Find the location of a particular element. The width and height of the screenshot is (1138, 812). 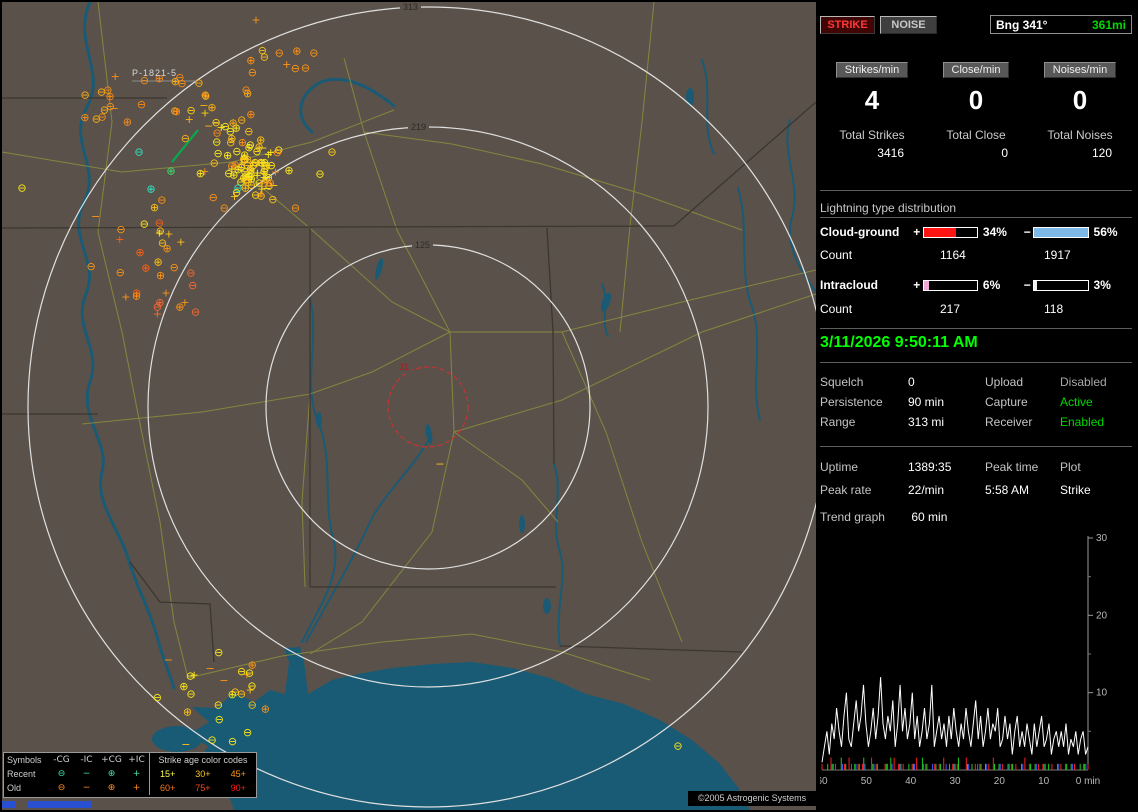

cg-minus-bar-fill is located at coordinates (1061, 232).